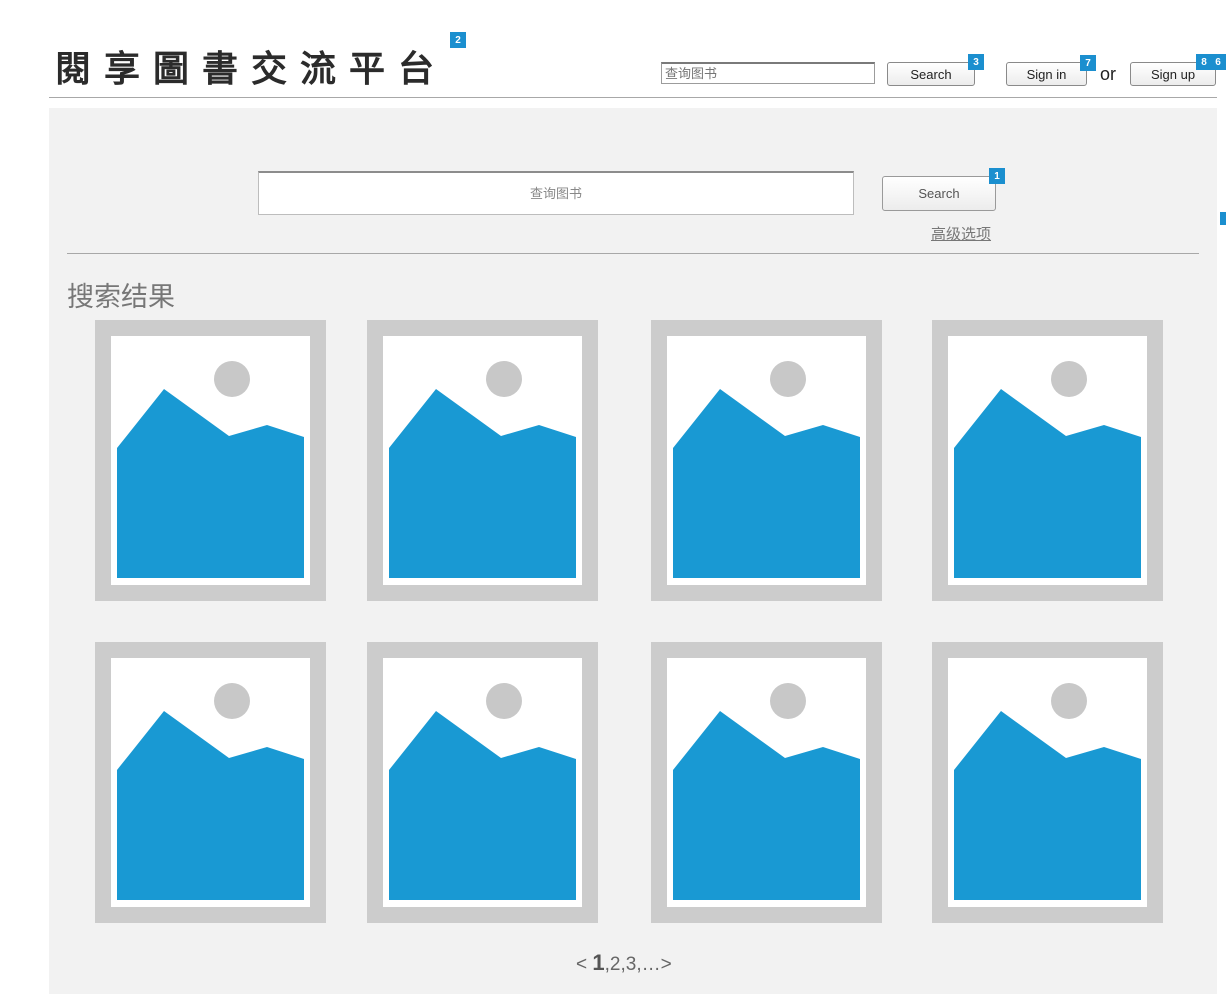  I want to click on next-page-link: >, so click(666, 964).